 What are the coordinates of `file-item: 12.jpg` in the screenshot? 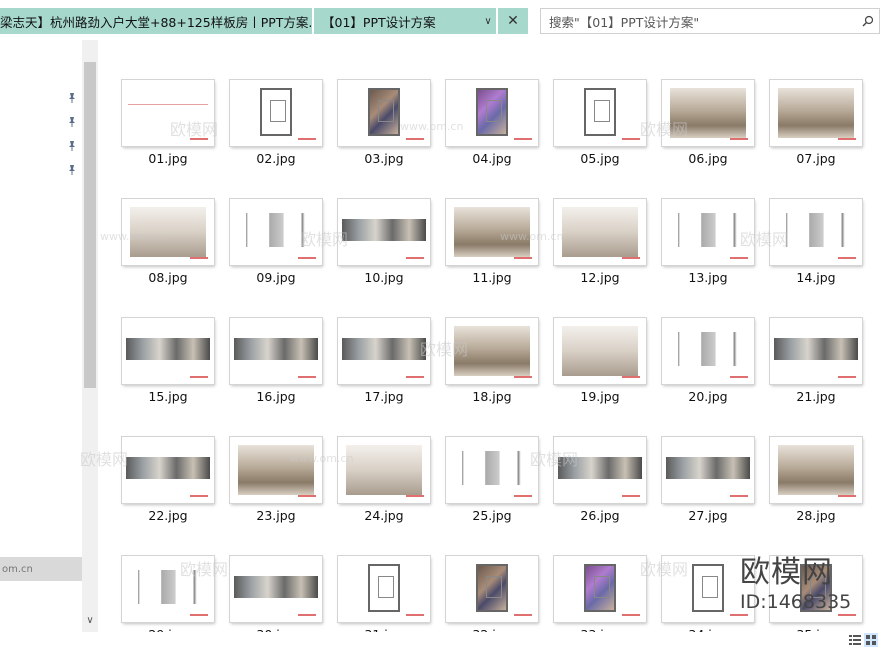 It's located at (590, 222).